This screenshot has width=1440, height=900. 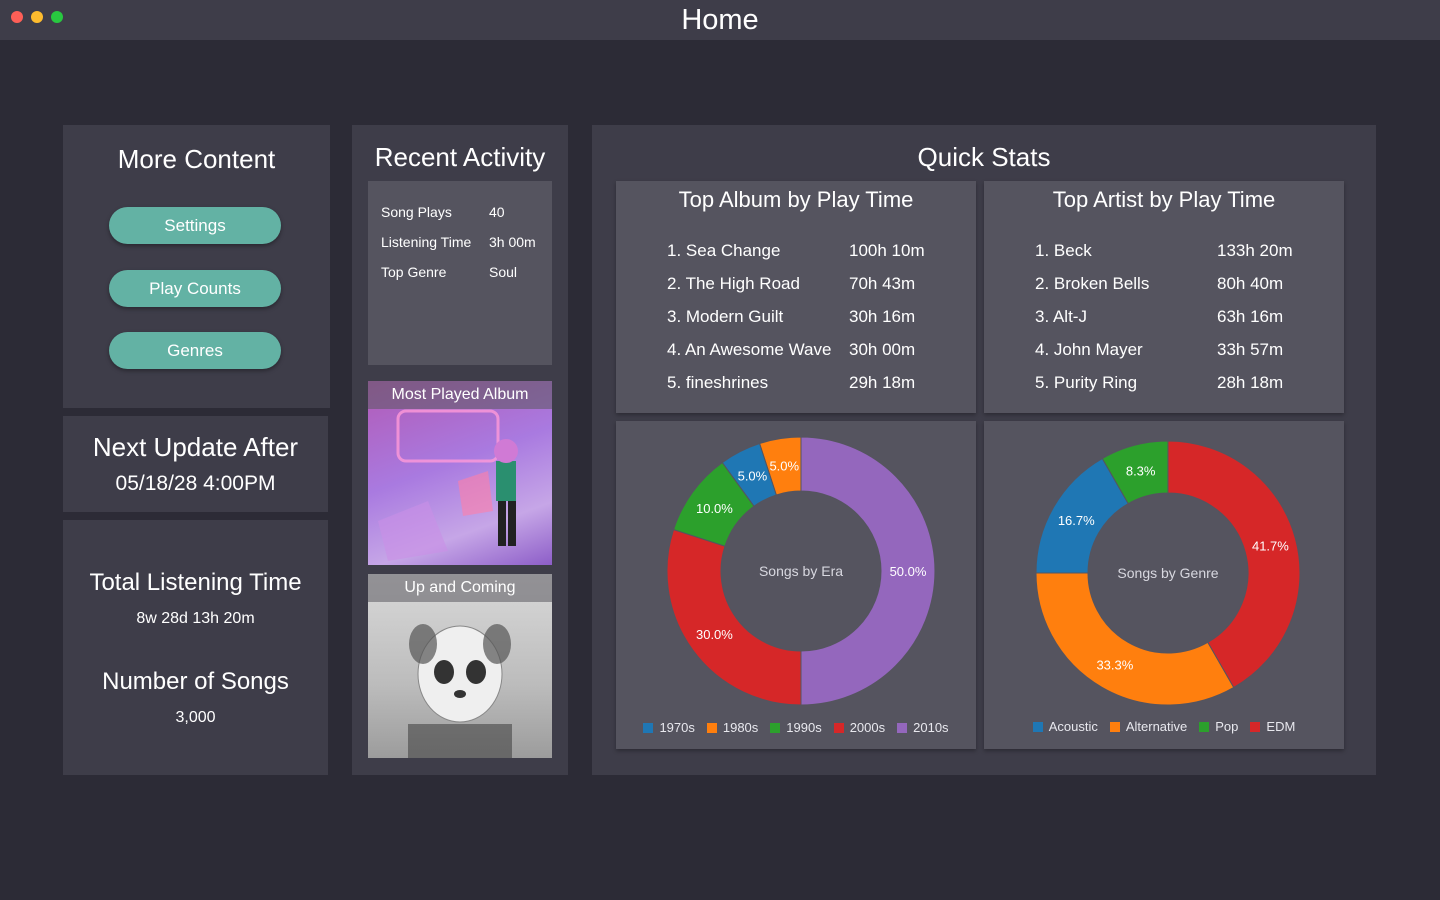 What do you see at coordinates (1281, 726) in the screenshot?
I see `legend-label: EDM` at bounding box center [1281, 726].